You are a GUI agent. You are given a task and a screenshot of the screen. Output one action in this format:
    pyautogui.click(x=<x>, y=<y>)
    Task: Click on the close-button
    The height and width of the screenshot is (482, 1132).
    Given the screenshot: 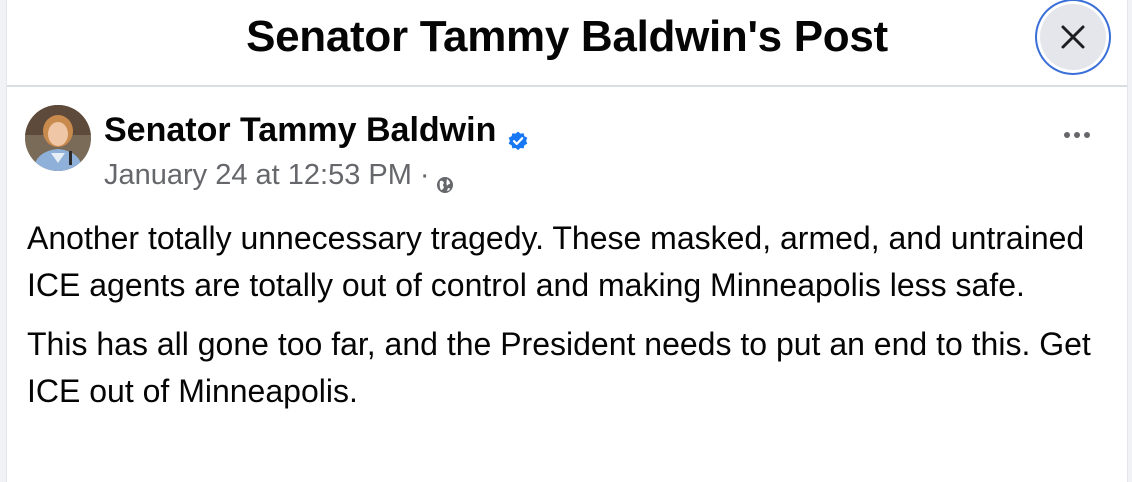 What is the action you would take?
    pyautogui.click(x=1073, y=37)
    